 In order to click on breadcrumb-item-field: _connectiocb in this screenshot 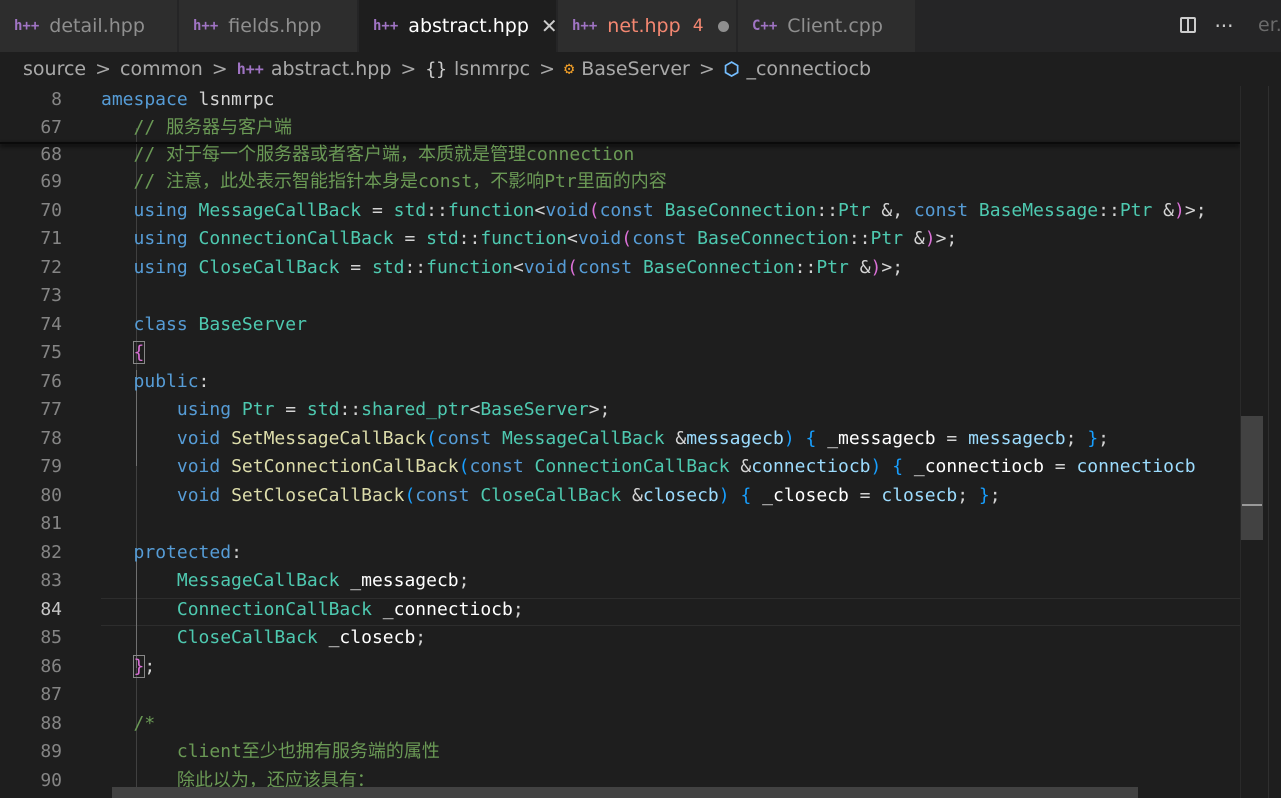, I will do `click(808, 69)`.